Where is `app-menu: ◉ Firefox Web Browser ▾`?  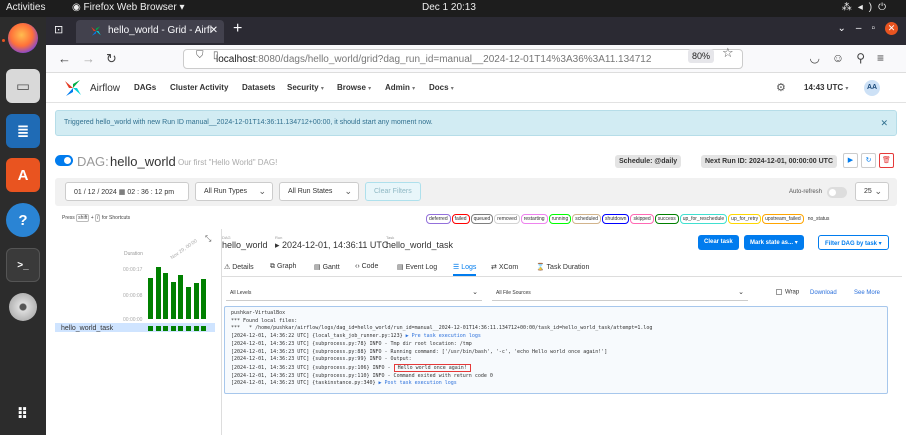 app-menu: ◉ Firefox Web Browser ▾ is located at coordinates (128, 7).